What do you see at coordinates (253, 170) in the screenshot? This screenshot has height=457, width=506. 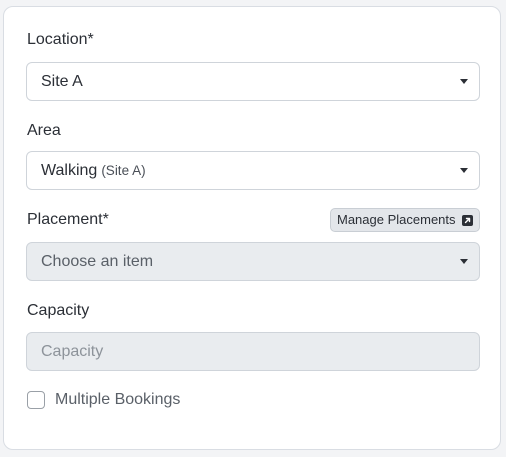 I see `area-select: Walking (Site A)` at bounding box center [253, 170].